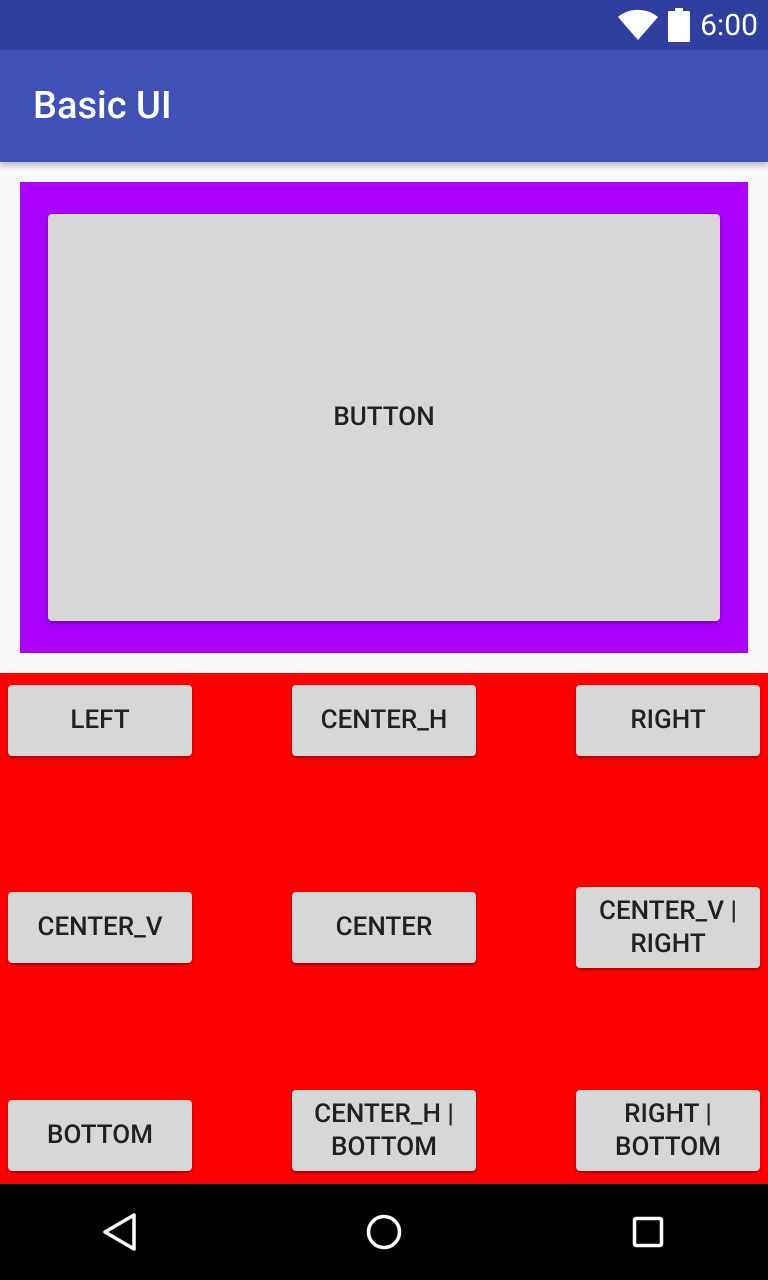 This screenshot has width=768, height=1280. What do you see at coordinates (729, 25) in the screenshot?
I see `status-time: 6:00` at bounding box center [729, 25].